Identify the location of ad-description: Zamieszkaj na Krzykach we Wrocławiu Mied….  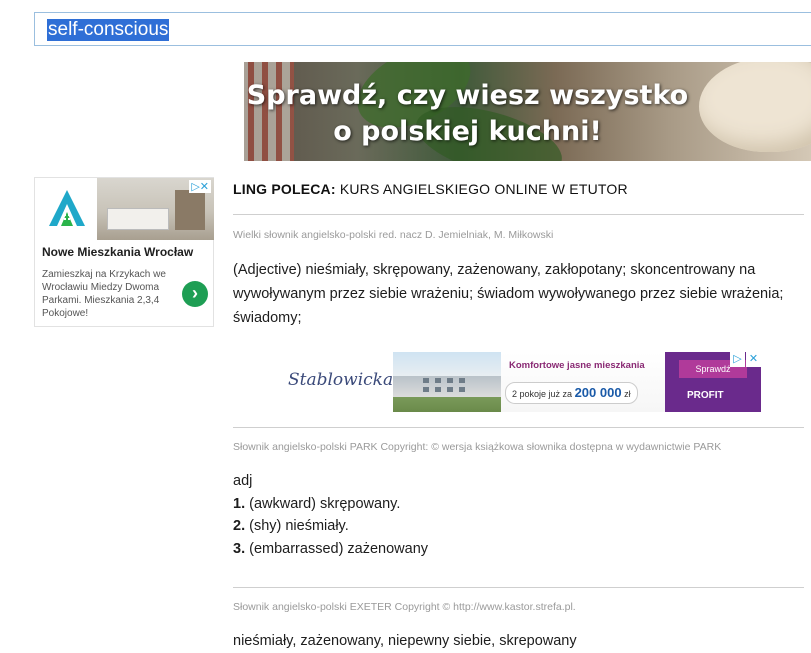
(104, 294).